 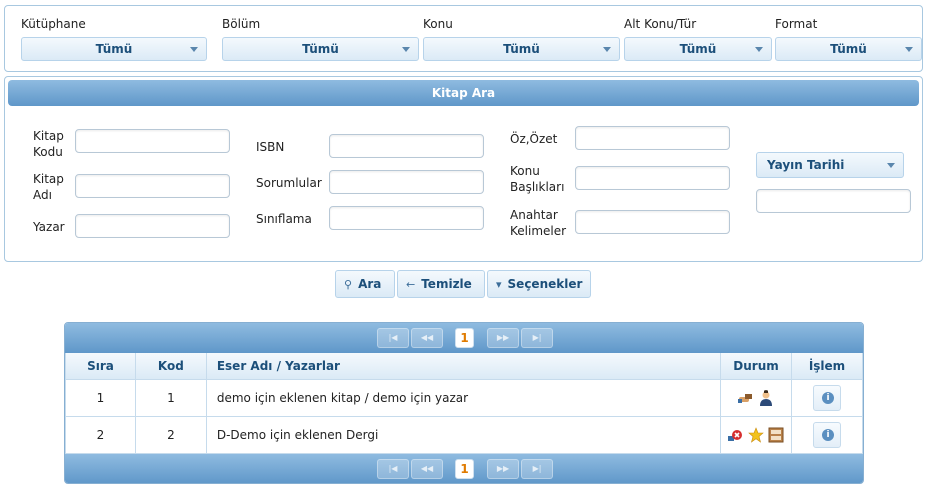 I want to click on konu-select-value: Tümü, so click(x=521, y=49).